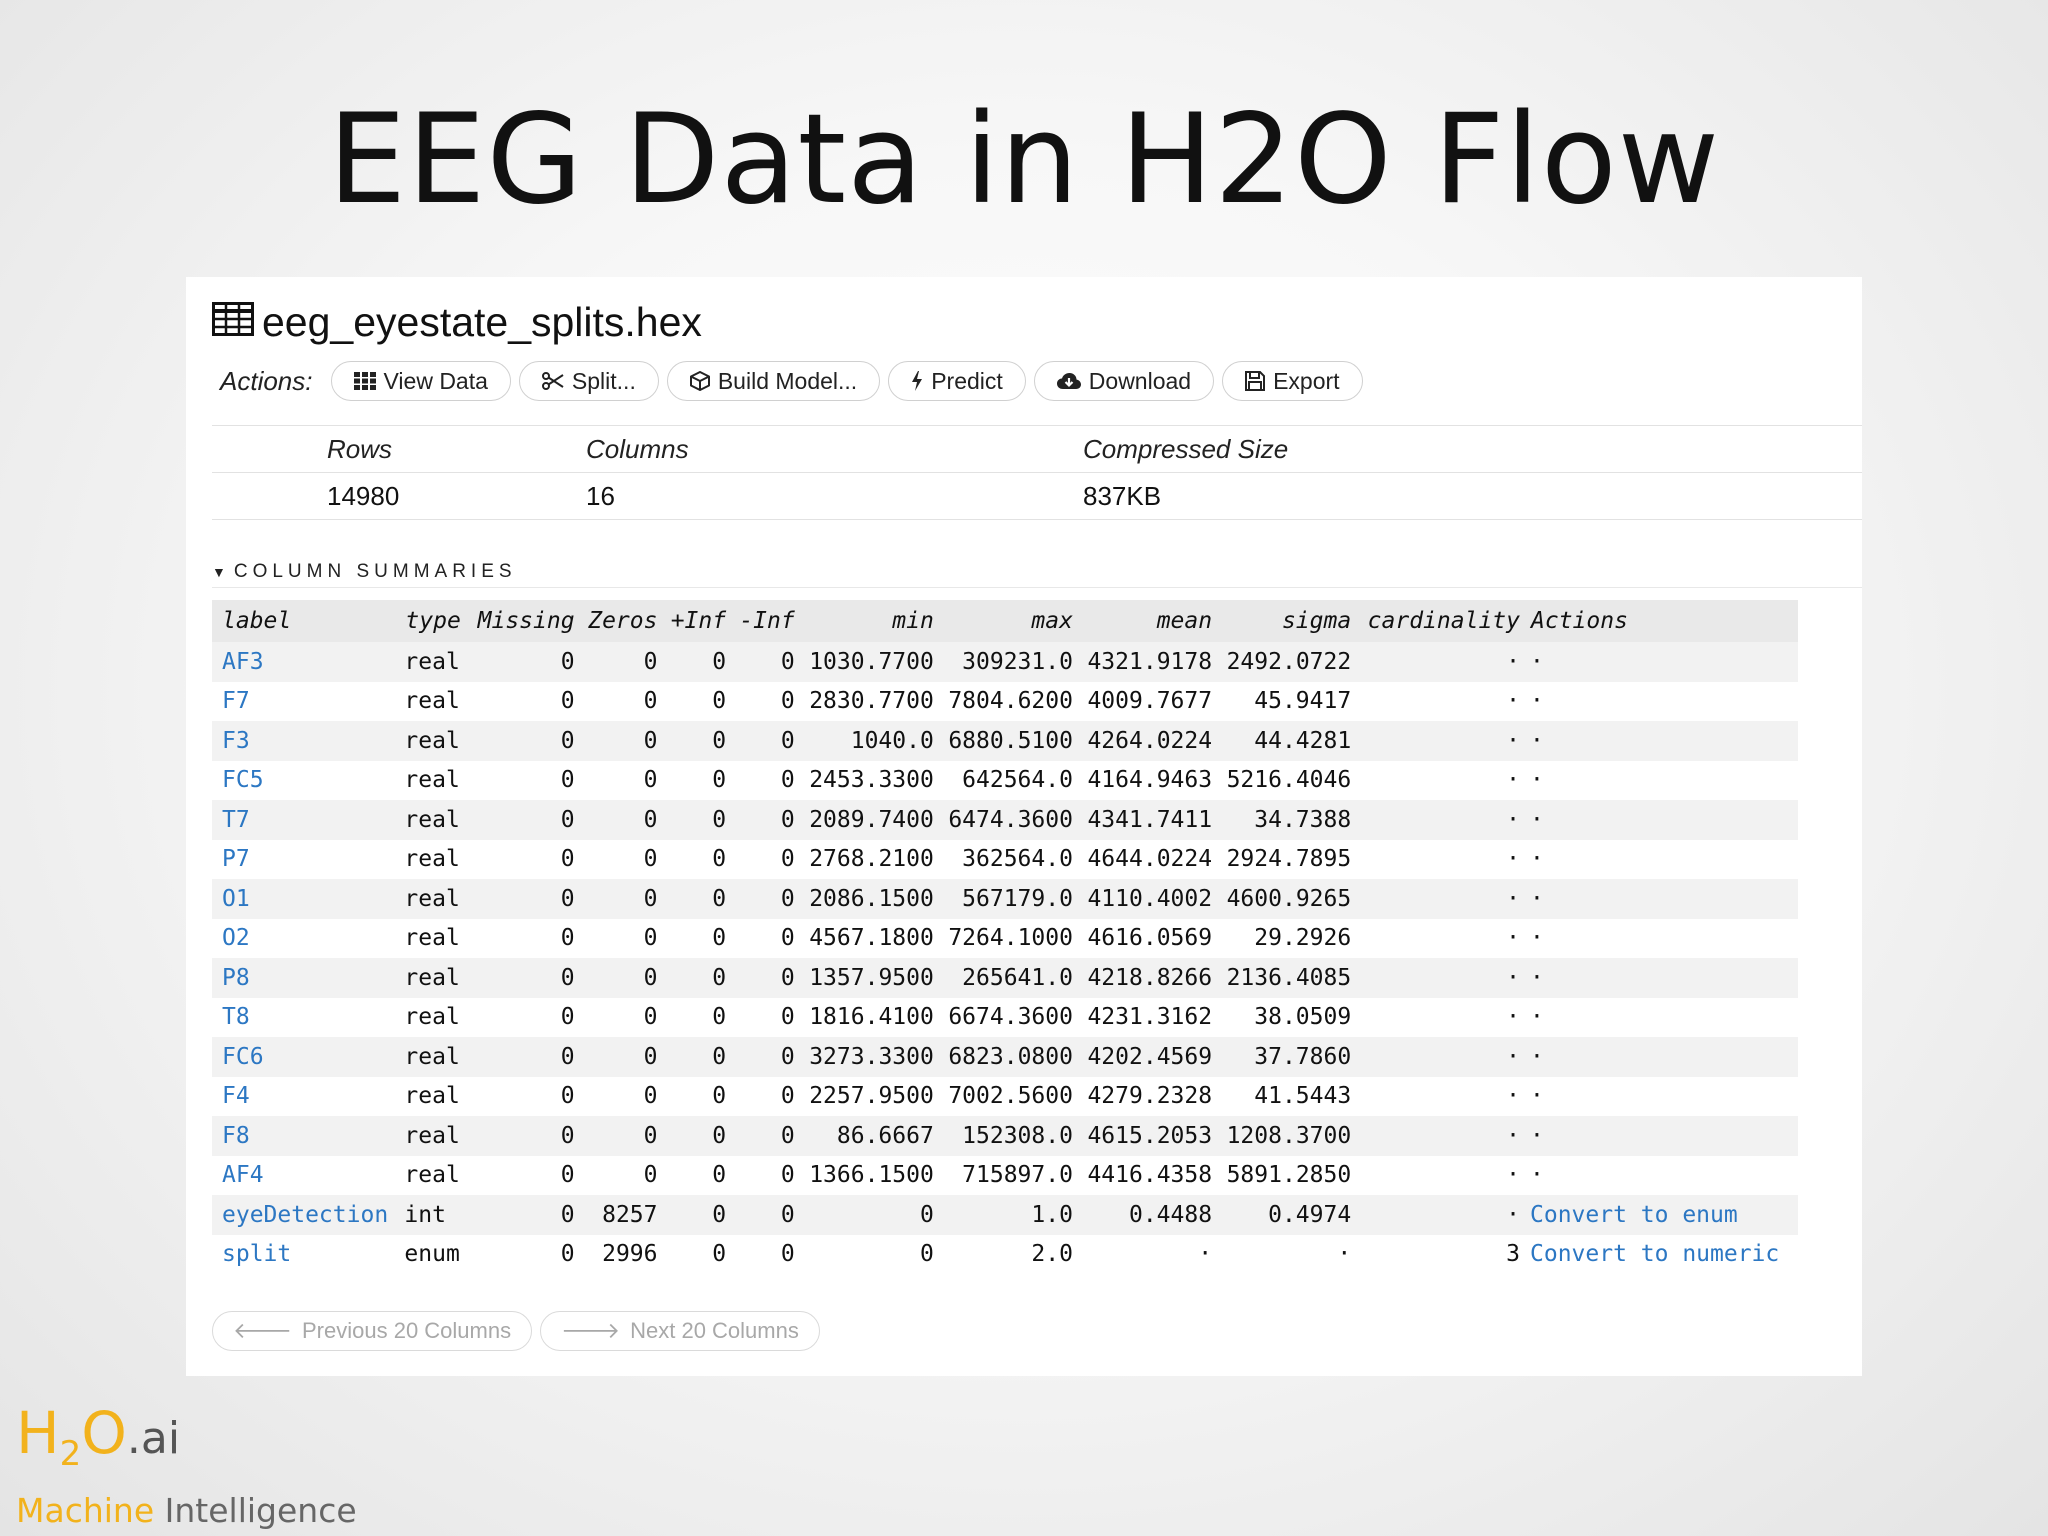 The width and height of the screenshot is (2048, 1536). Describe the element at coordinates (1152, 1057) in the screenshot. I see `table-cell: 4202.4569` at that location.